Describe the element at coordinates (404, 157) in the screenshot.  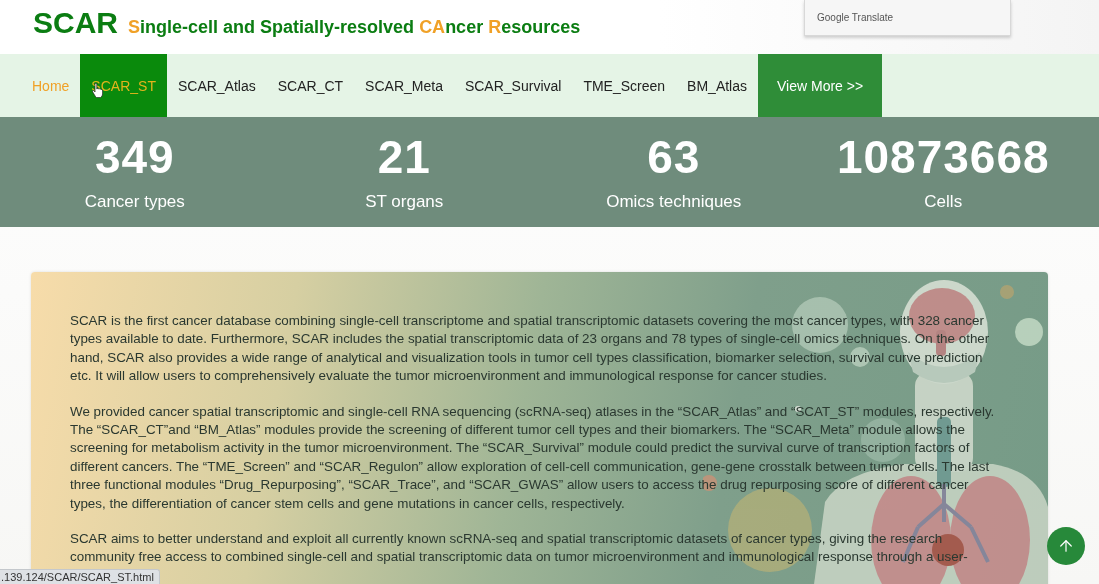
I see `stat-value: 21` at that location.